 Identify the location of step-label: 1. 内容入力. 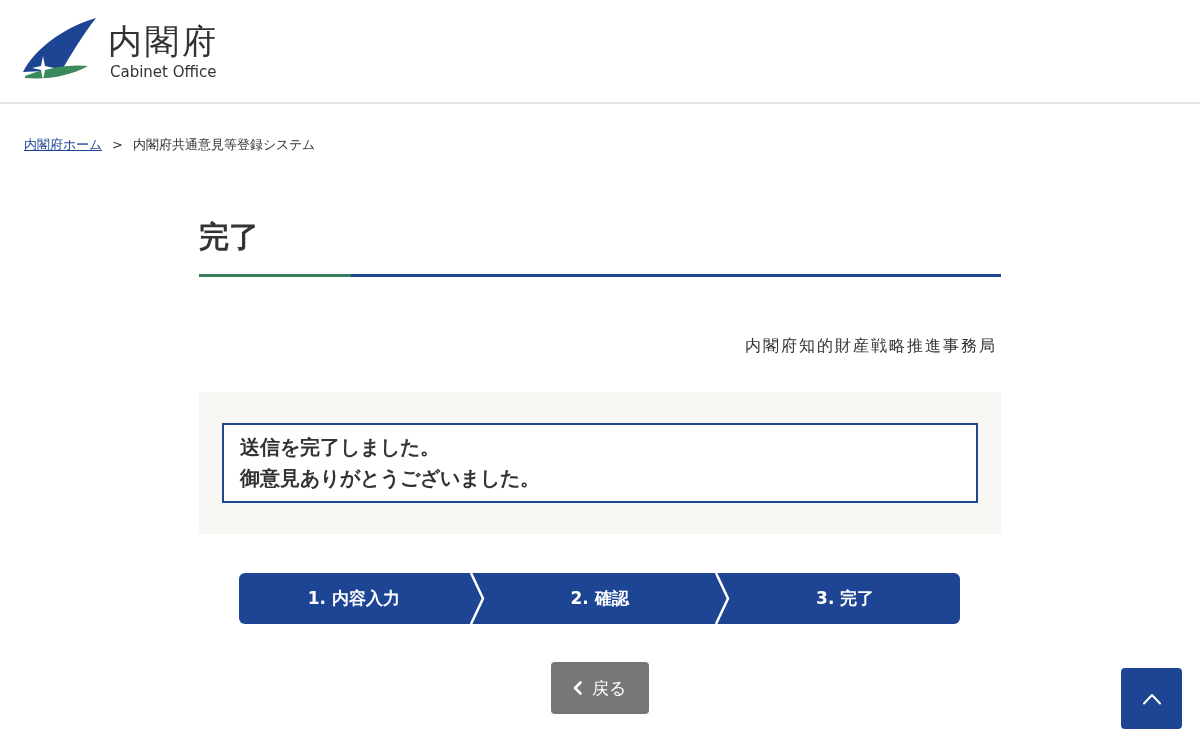
(353, 598).